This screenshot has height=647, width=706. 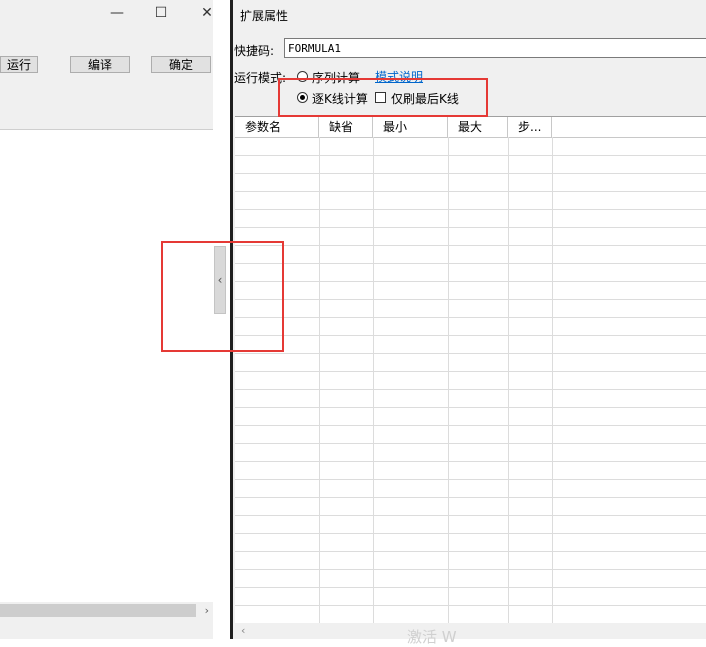 What do you see at coordinates (478, 127) in the screenshot?
I see `column-header-max: 最大` at bounding box center [478, 127].